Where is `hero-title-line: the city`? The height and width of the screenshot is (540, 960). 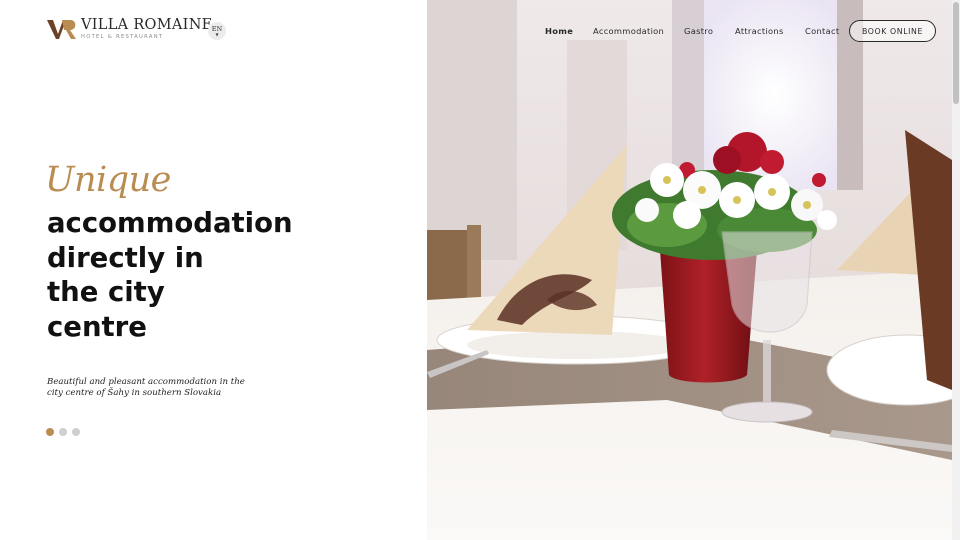 hero-title-line: the city is located at coordinates (106, 292).